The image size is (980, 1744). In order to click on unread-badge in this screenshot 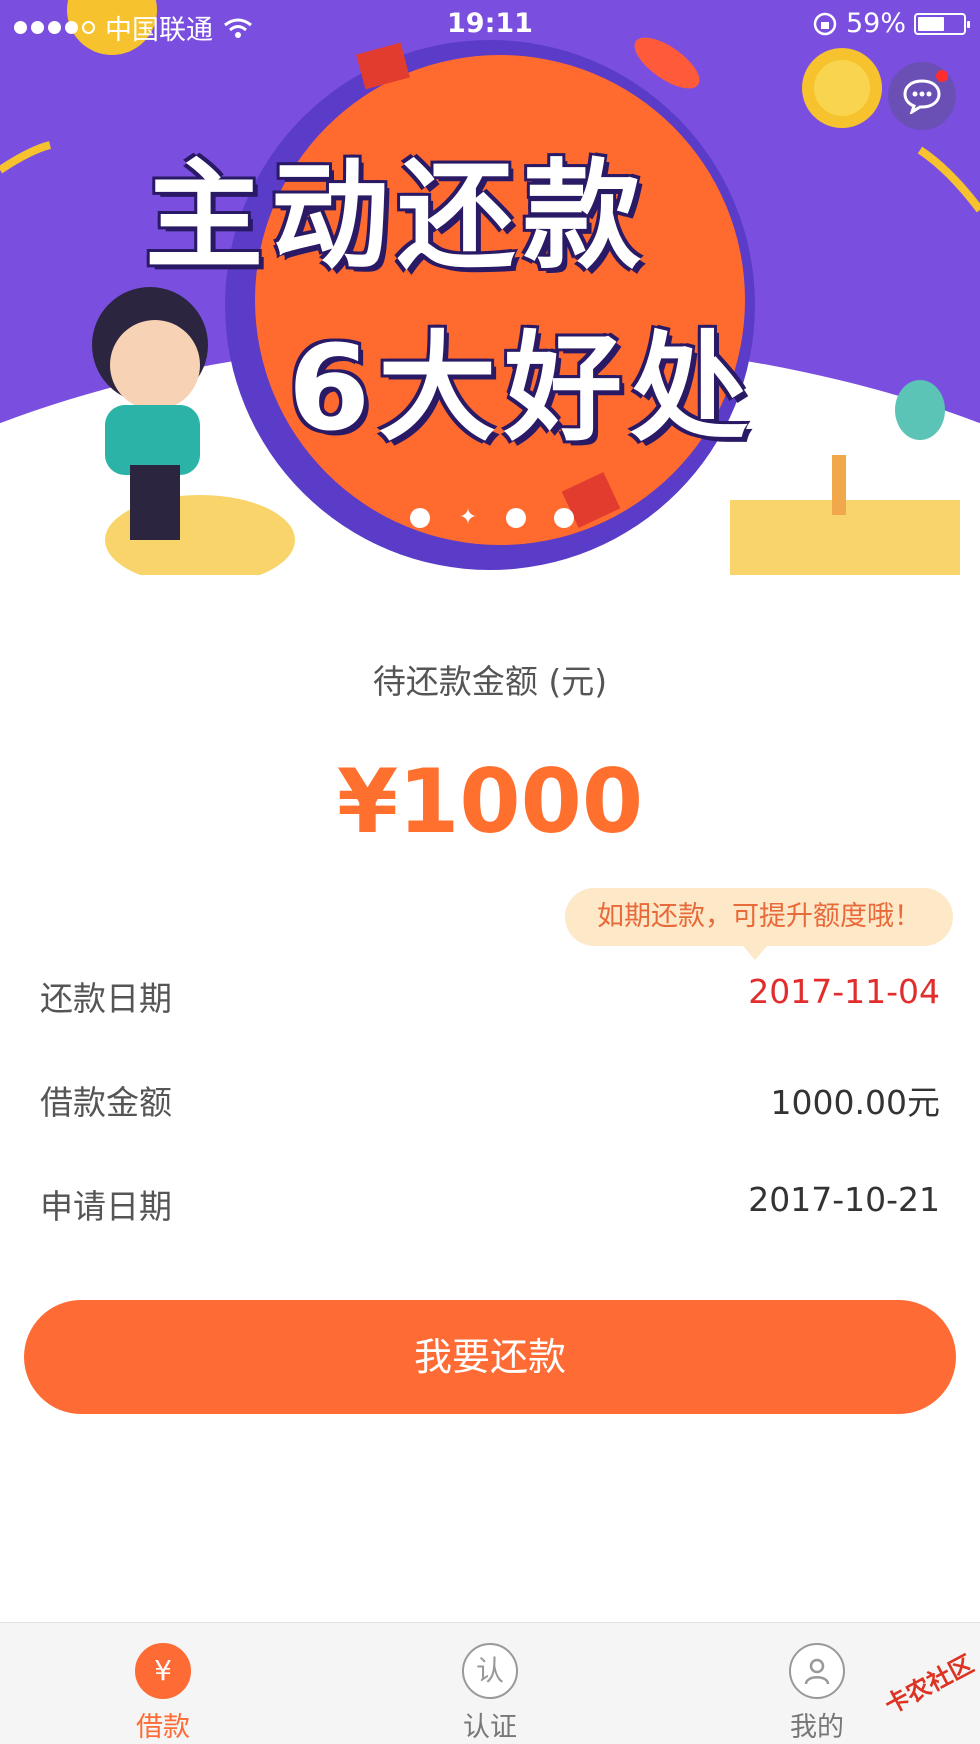, I will do `click(942, 76)`.